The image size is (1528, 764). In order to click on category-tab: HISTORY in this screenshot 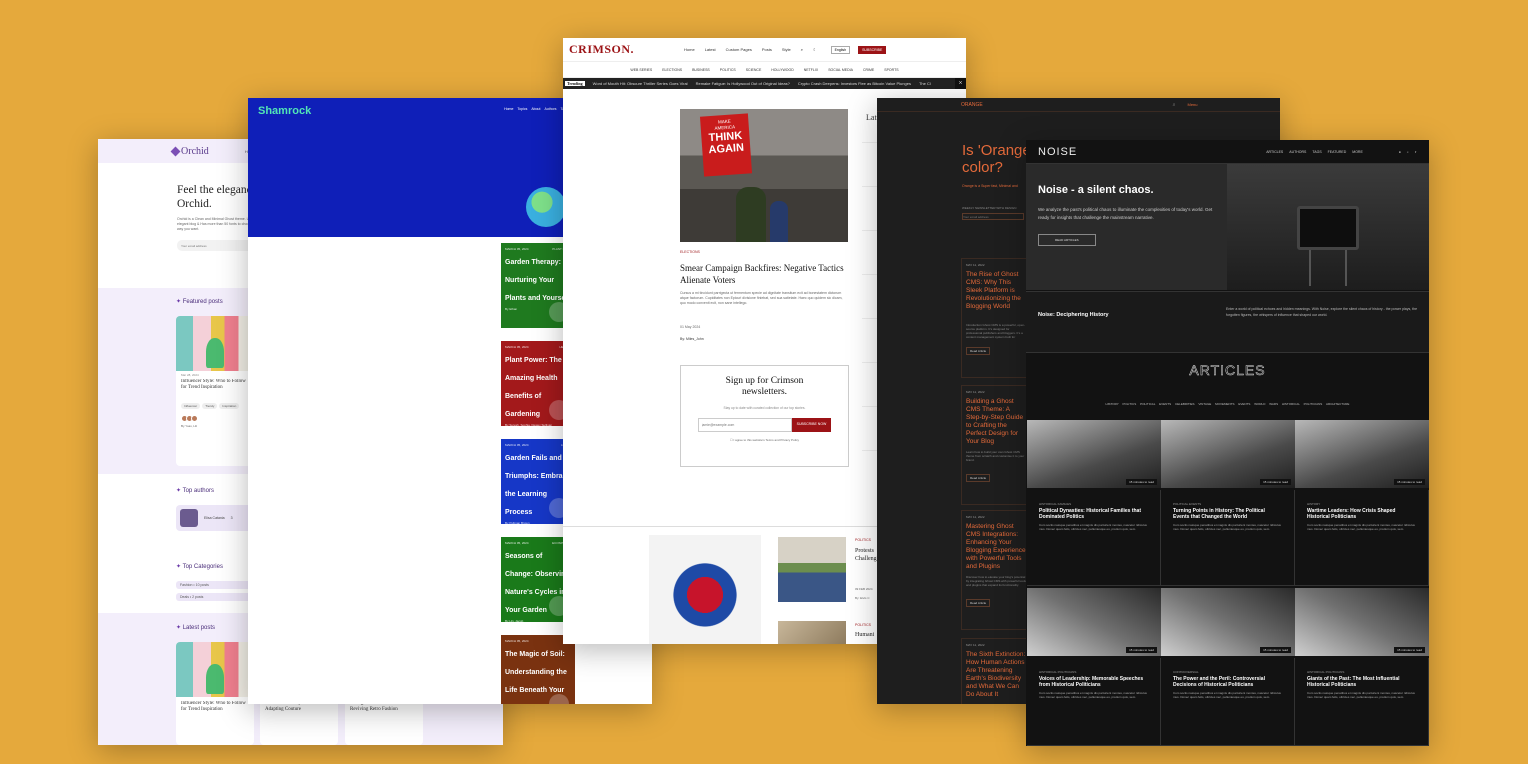, I will do `click(1112, 404)`.